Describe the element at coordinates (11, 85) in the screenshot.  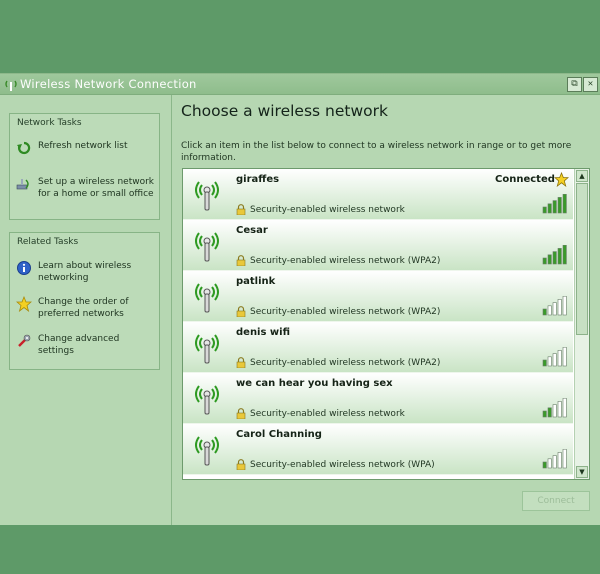
I see `wireless-icon` at that location.